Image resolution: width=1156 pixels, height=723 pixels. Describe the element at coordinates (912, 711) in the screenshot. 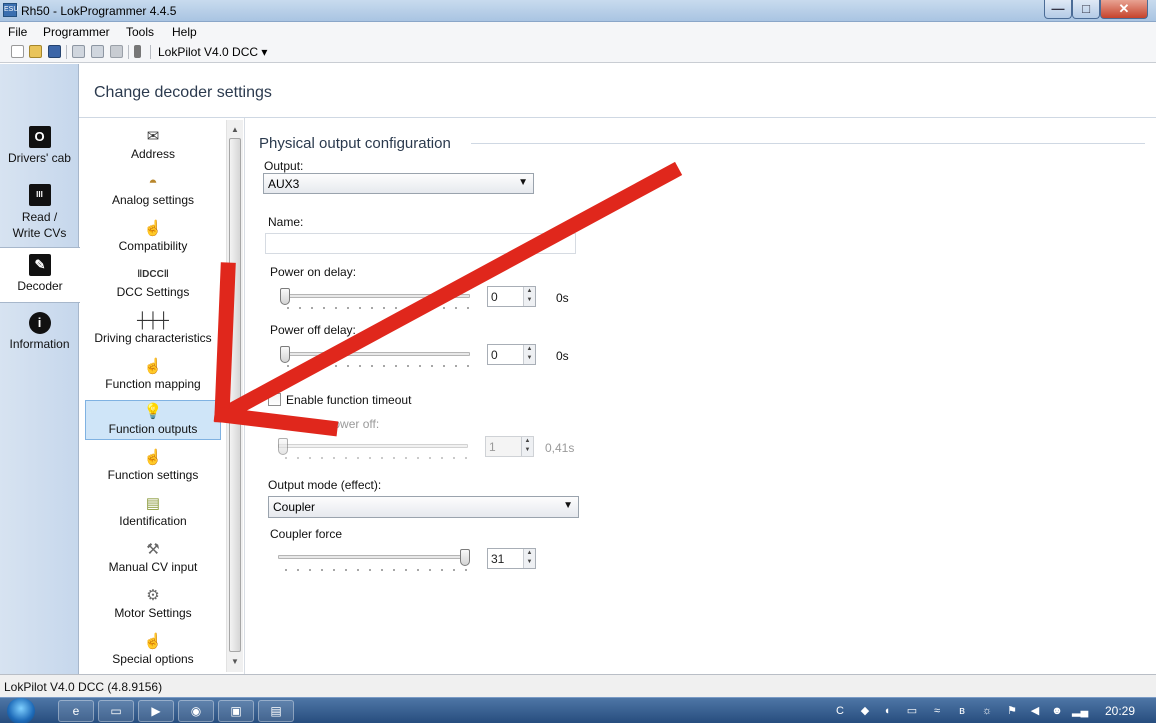

I see `tray-display-icon: ▭` at that location.